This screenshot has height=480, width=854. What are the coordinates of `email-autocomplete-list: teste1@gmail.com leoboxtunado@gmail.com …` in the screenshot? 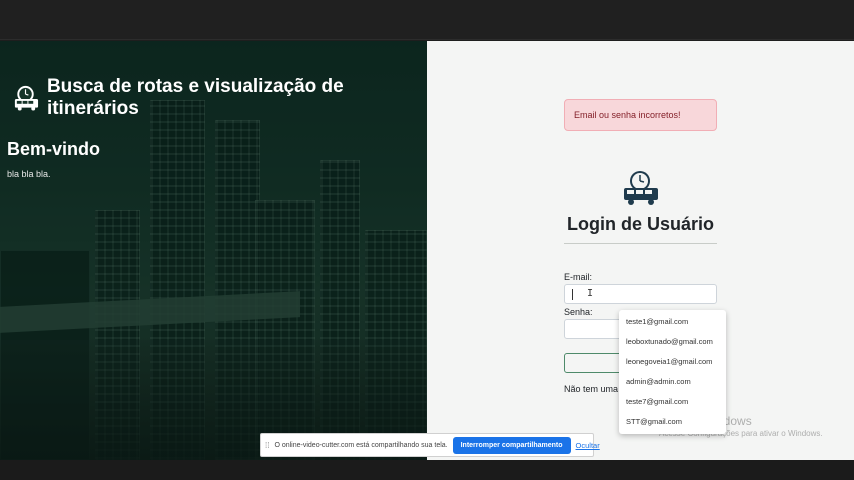 It's located at (672, 372).